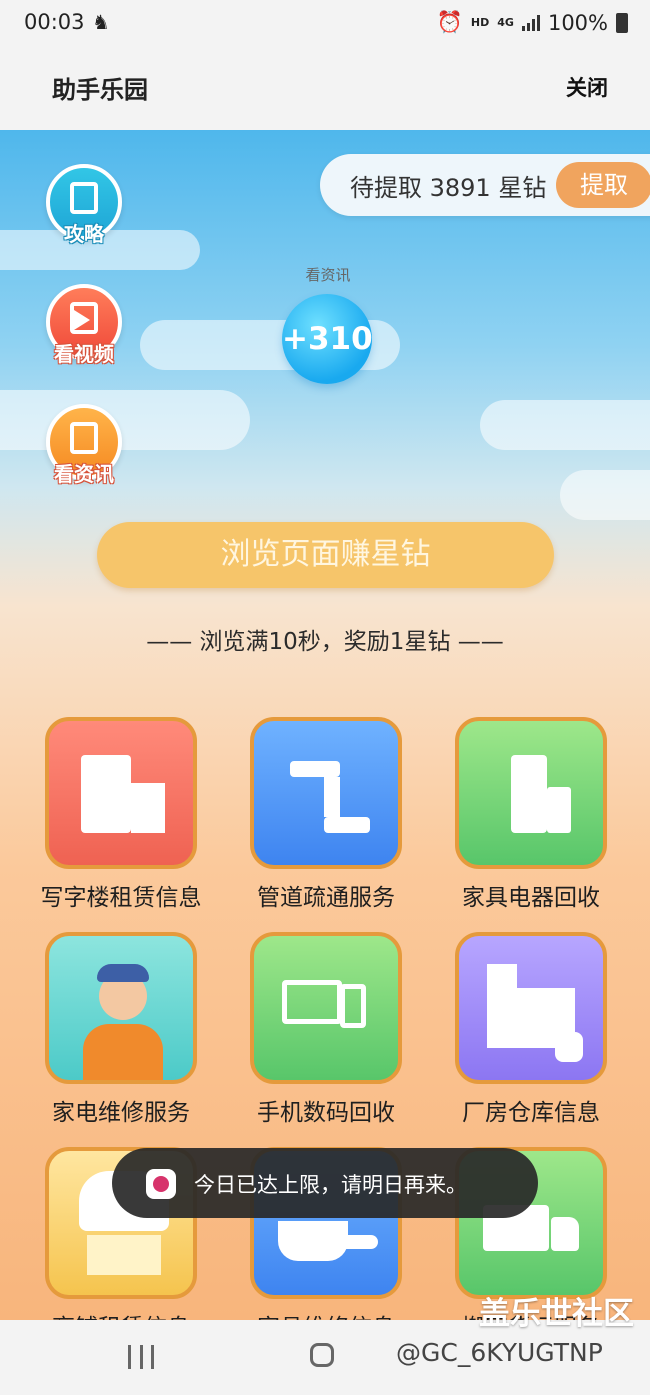 This screenshot has width=650, height=1395. What do you see at coordinates (505, 22) in the screenshot?
I see `network-gen-indicator: 4G` at bounding box center [505, 22].